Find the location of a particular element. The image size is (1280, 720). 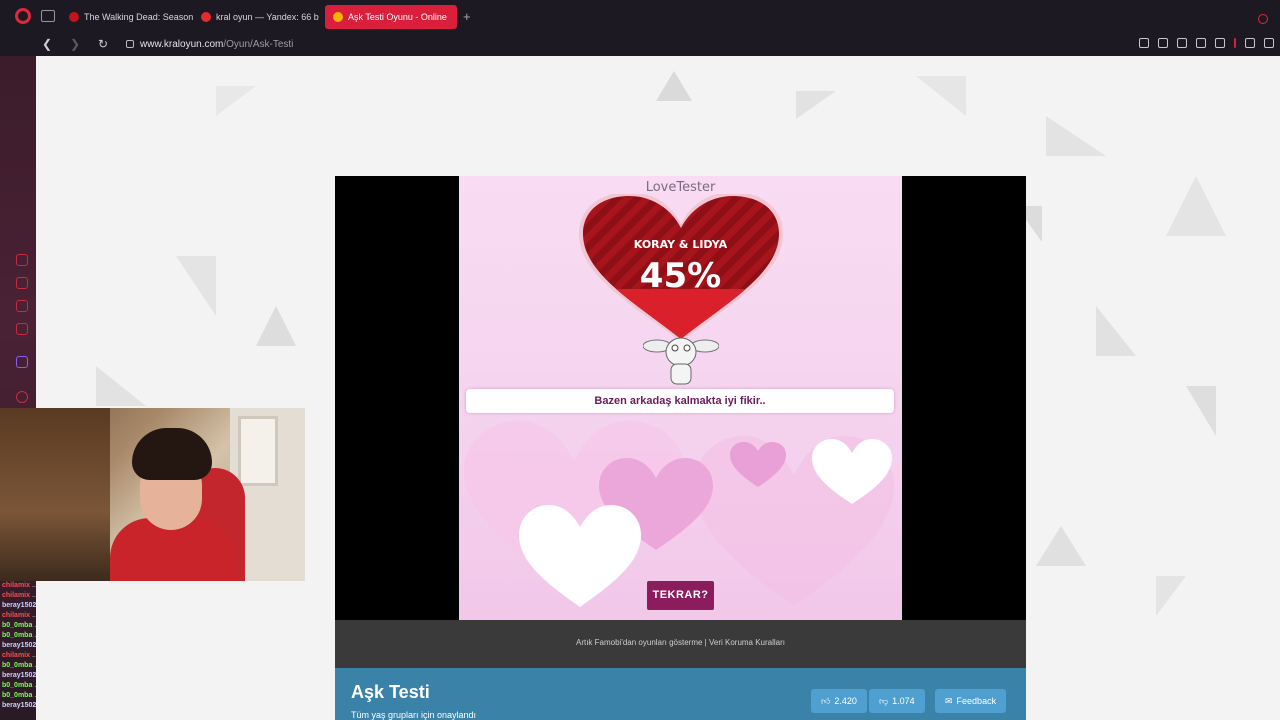

play-icon is located at coordinates (1201, 43).